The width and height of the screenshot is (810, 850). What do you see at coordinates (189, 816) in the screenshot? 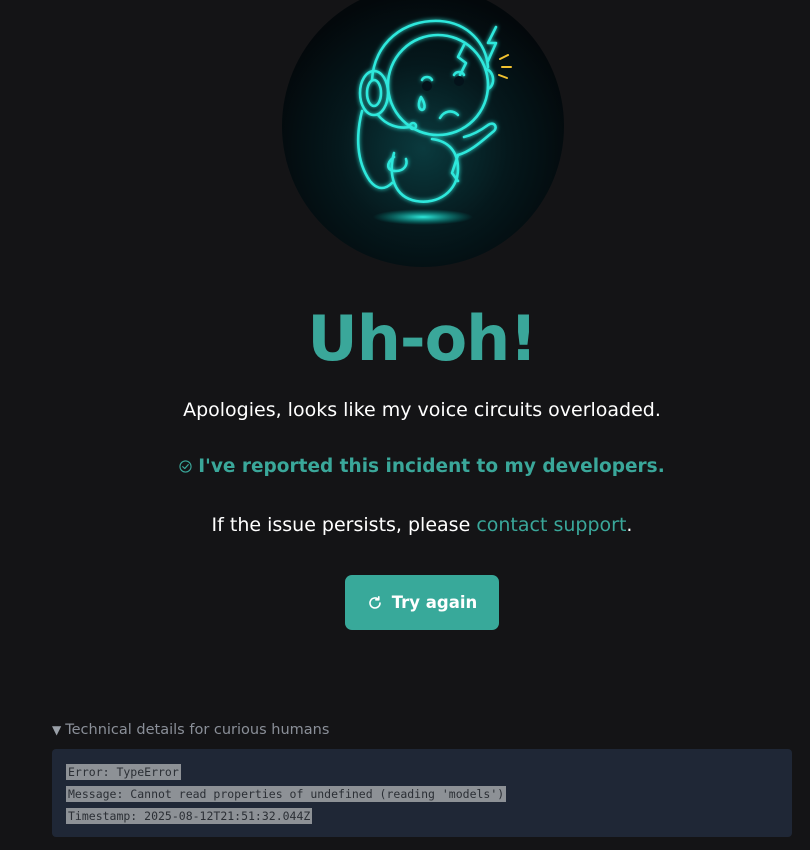
I see `timestamp-line: Timestamp: 2025-08-12T21:51:32.044Z` at bounding box center [189, 816].